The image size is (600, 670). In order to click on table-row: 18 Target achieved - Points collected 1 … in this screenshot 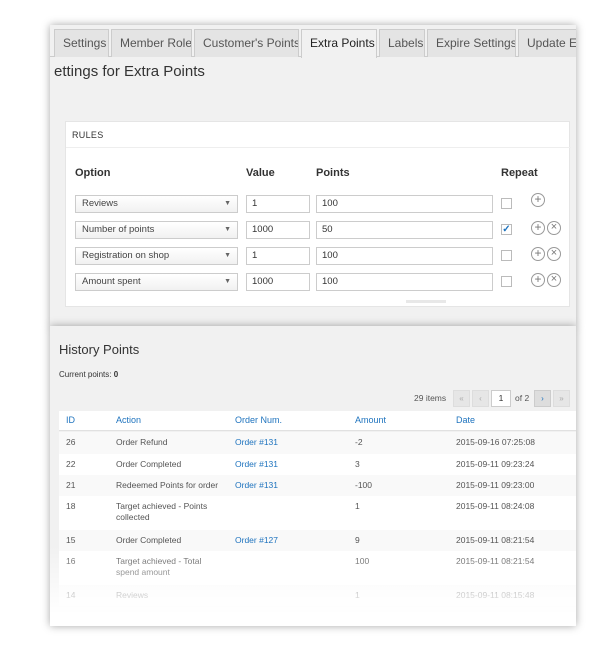, I will do `click(317, 513)`.